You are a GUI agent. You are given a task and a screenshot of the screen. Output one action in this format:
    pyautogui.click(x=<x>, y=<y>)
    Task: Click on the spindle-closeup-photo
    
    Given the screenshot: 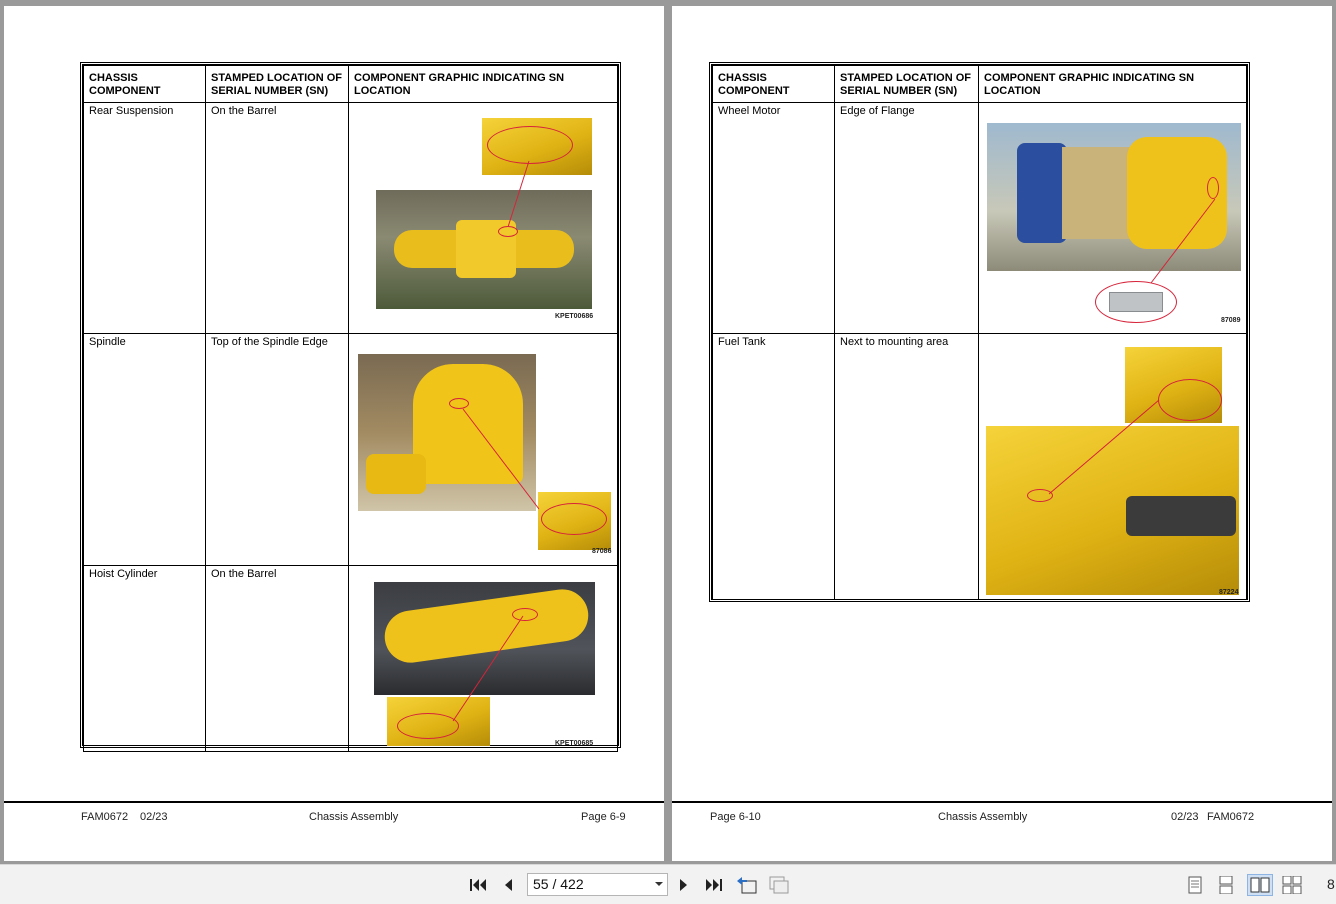 What is the action you would take?
    pyautogui.click(x=574, y=521)
    